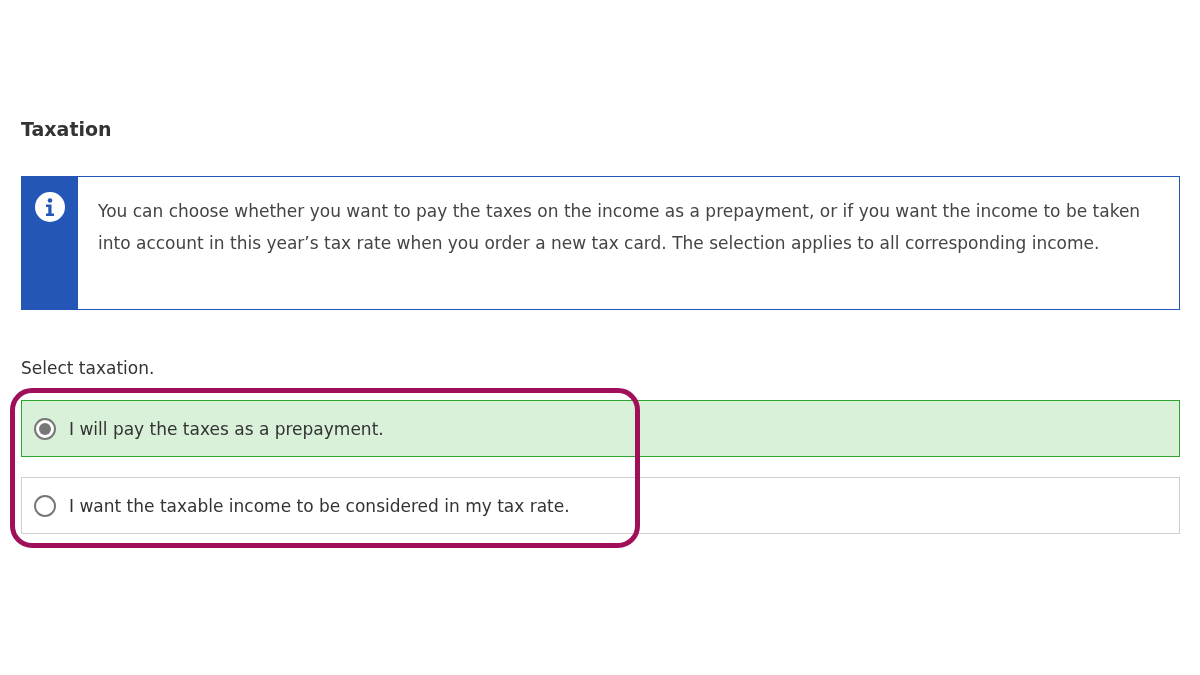 The height and width of the screenshot is (675, 1200). What do you see at coordinates (600, 505) in the screenshot?
I see `radio-option: I want the taxable income to be considered in my tax rate.` at bounding box center [600, 505].